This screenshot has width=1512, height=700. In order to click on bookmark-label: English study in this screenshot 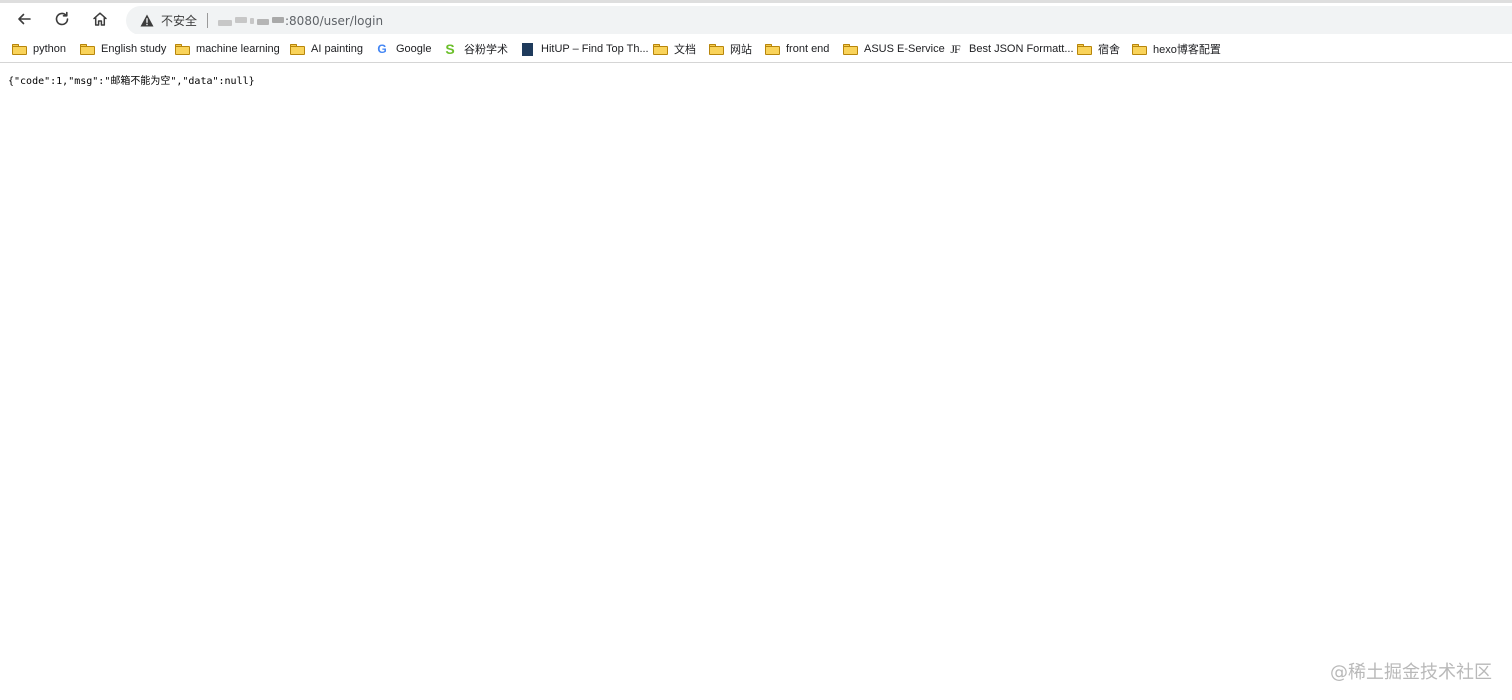, I will do `click(134, 49)`.